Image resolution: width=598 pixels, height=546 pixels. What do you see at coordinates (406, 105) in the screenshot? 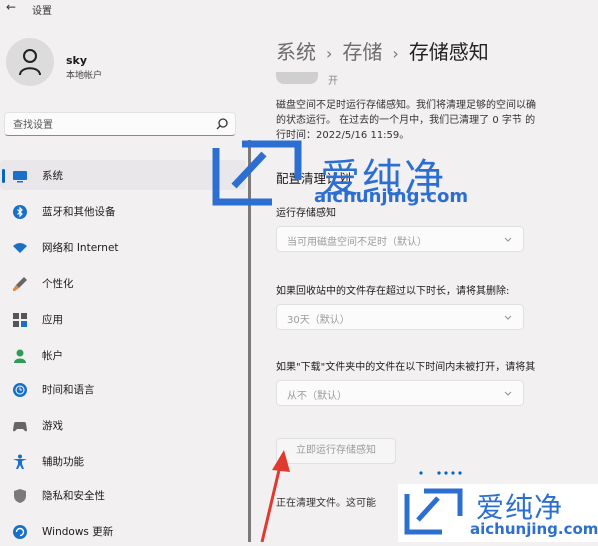
I see `description-line: 磁盘空间不足时运行存储感知。我们将清理足够的空间以确` at bounding box center [406, 105].